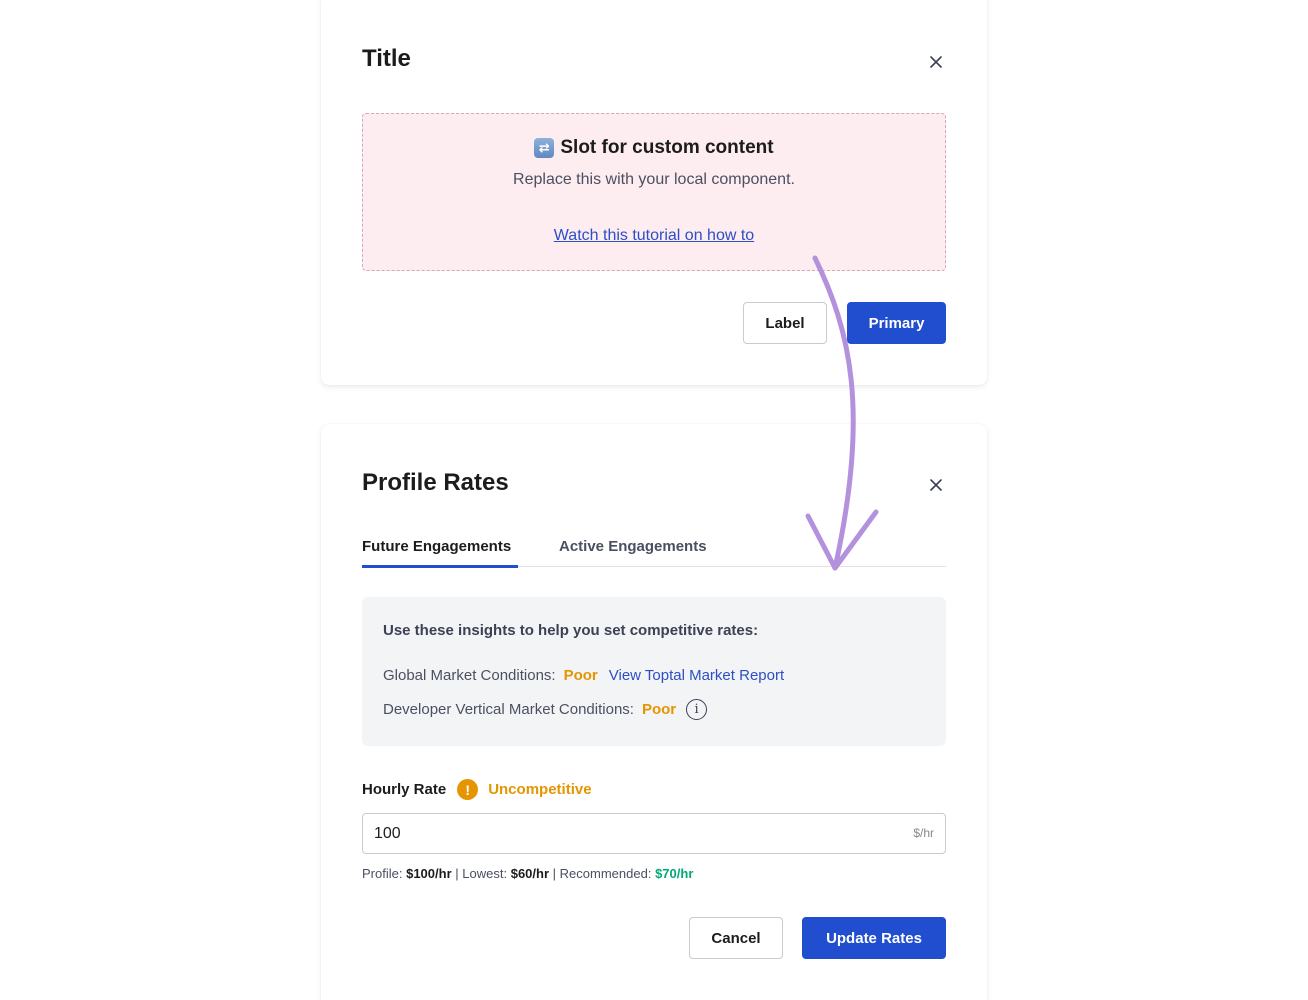 The height and width of the screenshot is (1000, 1308). I want to click on swap-icon: ⇄, so click(544, 148).